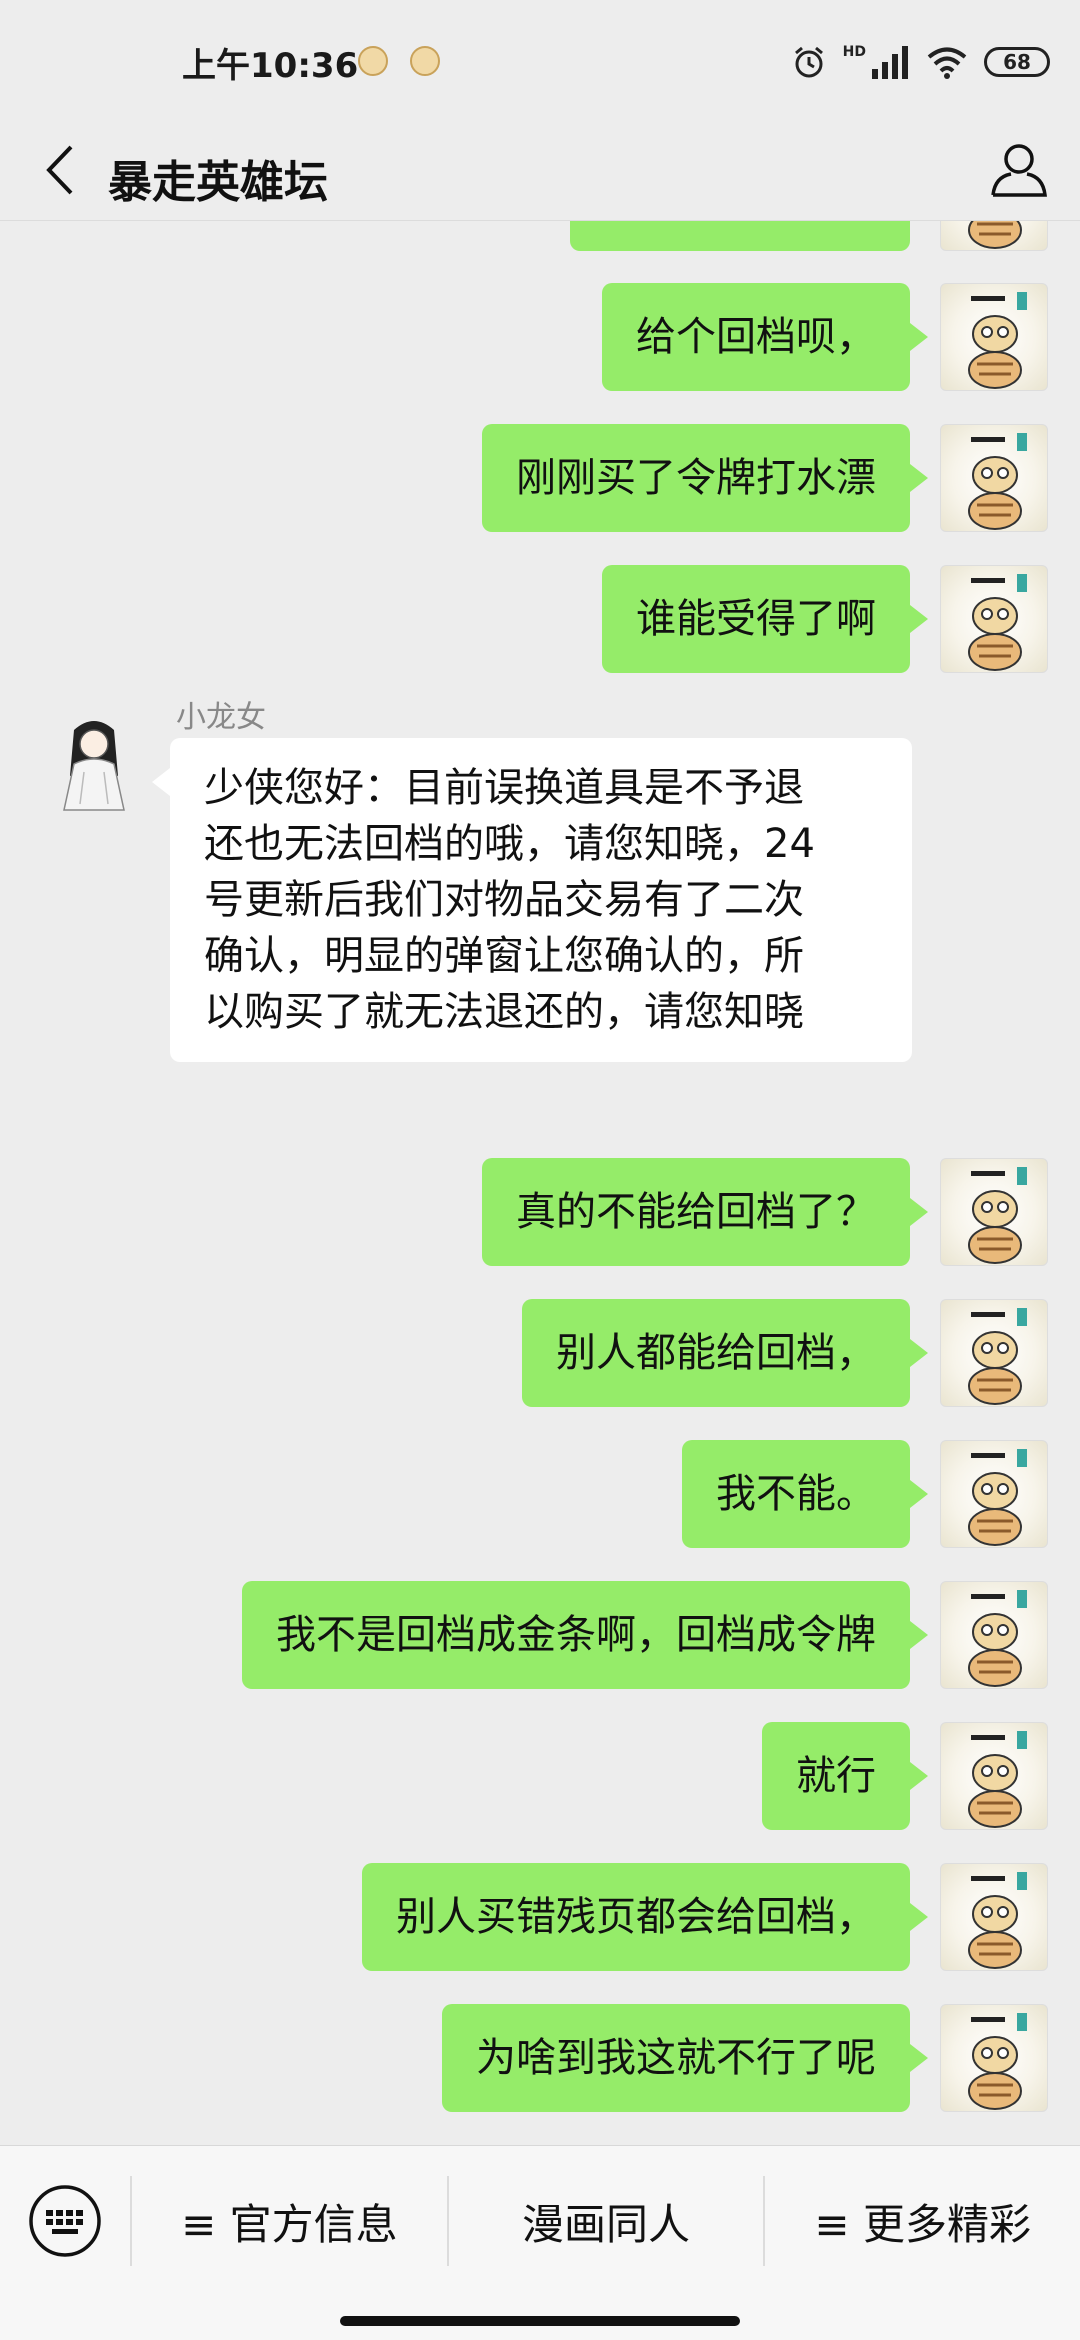  Describe the element at coordinates (509, 844) in the screenshot. I see `message-line: 还也无法回档的哦，请您知晓，24` at that location.